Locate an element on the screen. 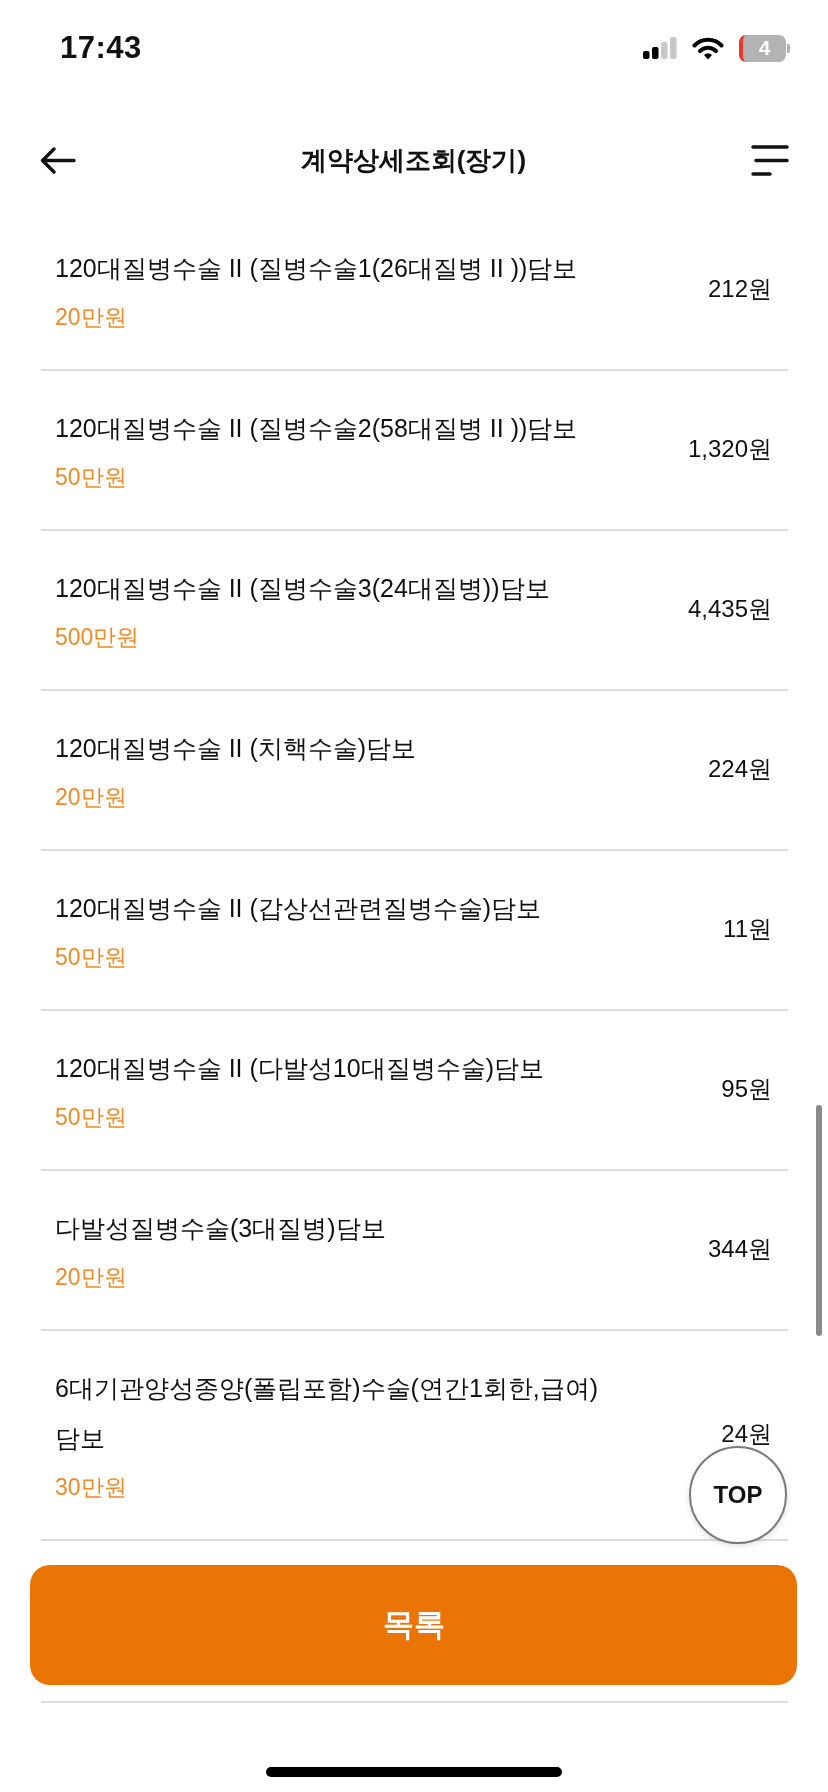  coverage-name: 6대기관양성종양(폴립포함)수술(연간1회한,급여)담보 is located at coordinates (327, 1413).